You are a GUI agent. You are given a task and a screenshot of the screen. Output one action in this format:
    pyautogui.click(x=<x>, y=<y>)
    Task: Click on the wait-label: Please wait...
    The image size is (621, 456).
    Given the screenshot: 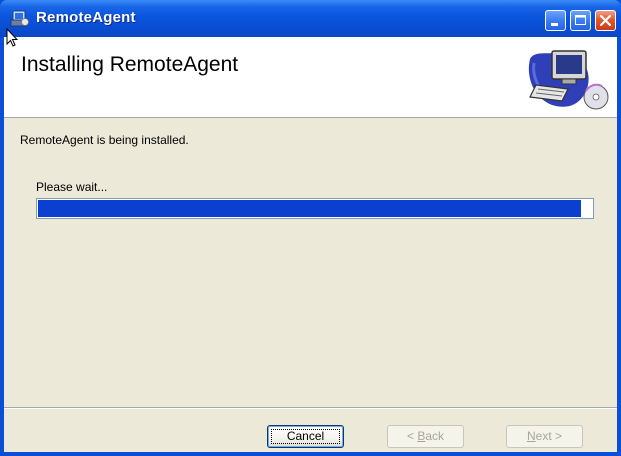 What is the action you would take?
    pyautogui.click(x=72, y=187)
    